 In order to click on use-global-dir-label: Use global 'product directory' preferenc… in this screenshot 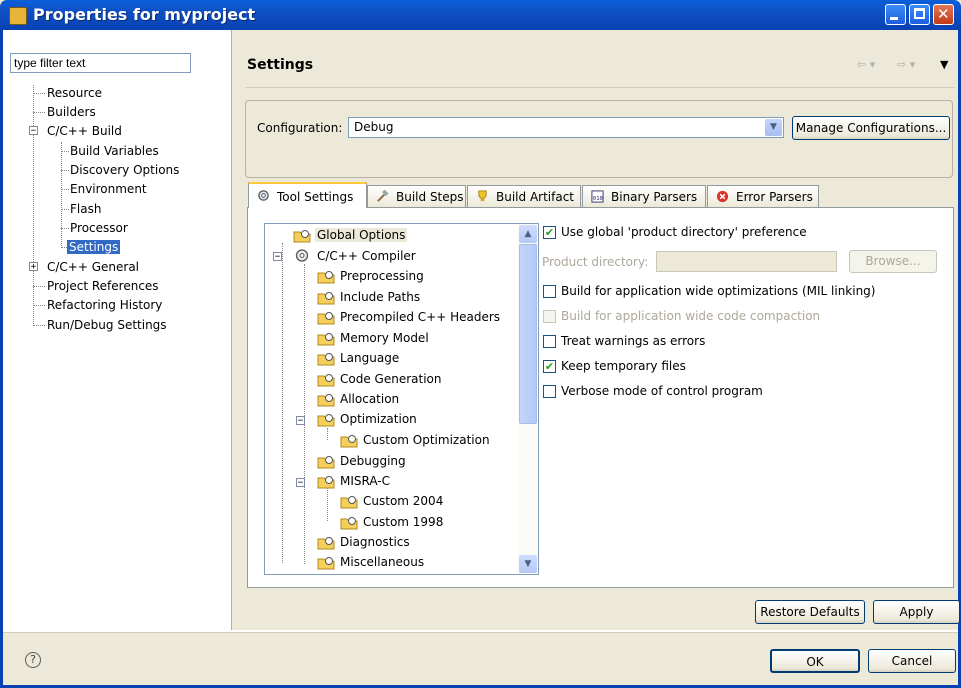, I will do `click(684, 232)`.